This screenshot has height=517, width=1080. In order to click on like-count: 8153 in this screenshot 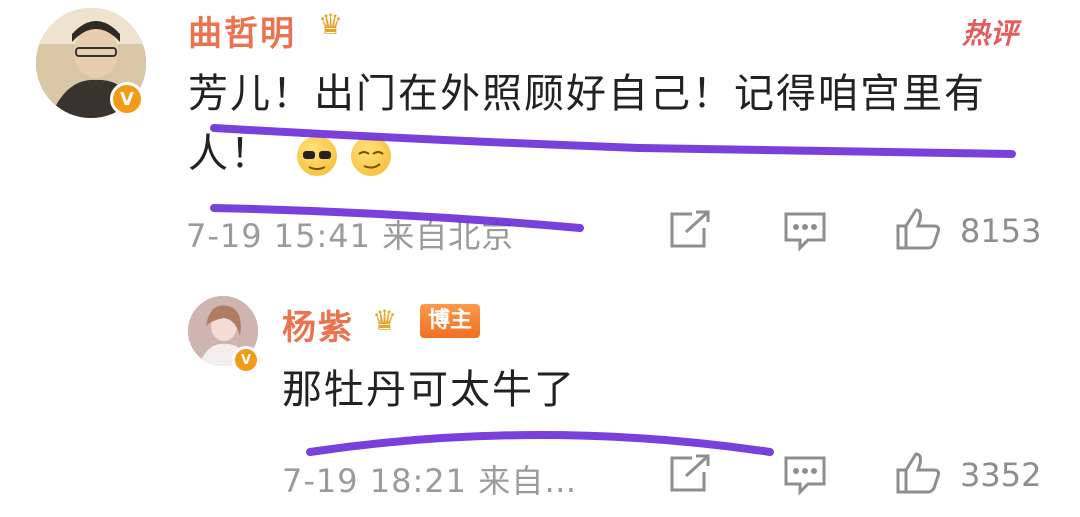, I will do `click(1001, 231)`.